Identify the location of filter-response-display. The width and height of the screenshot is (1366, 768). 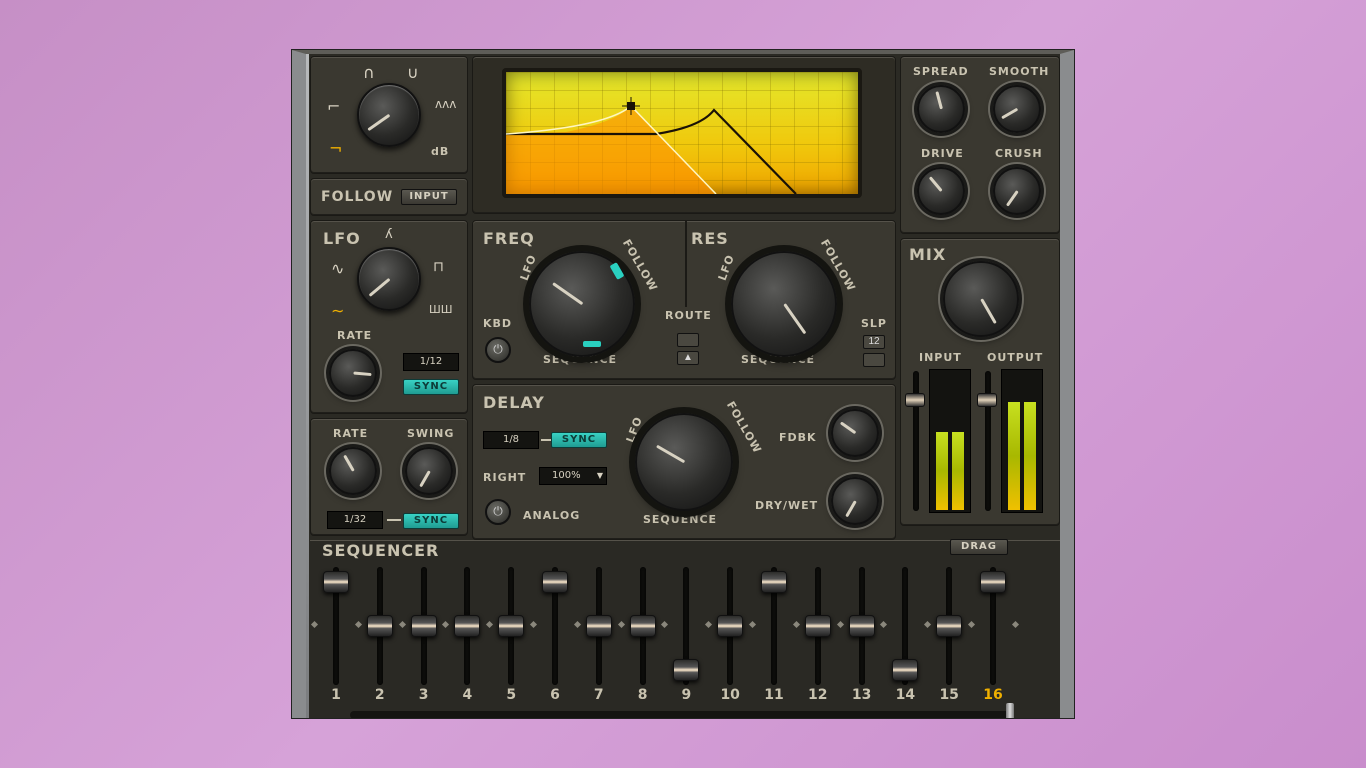
(682, 133).